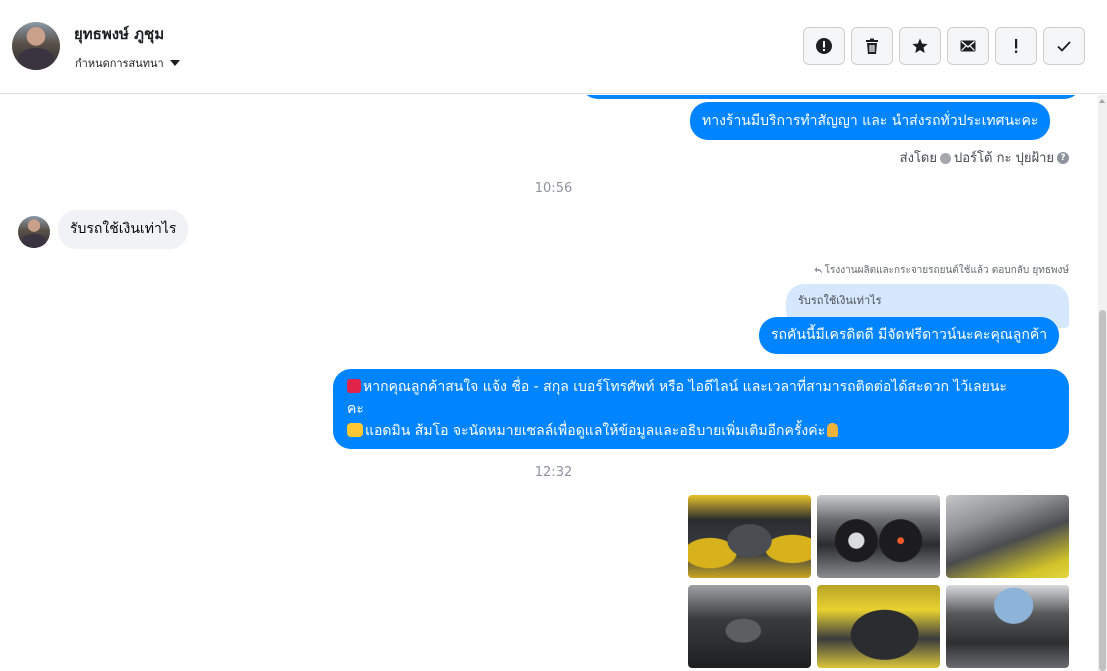  I want to click on action-toolbar, so click(944, 46).